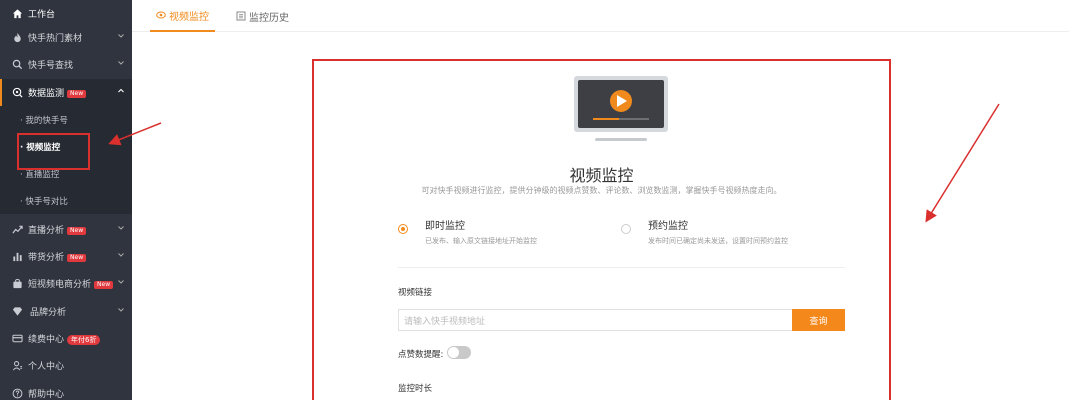  I want to click on diamond-icon, so click(17, 312).